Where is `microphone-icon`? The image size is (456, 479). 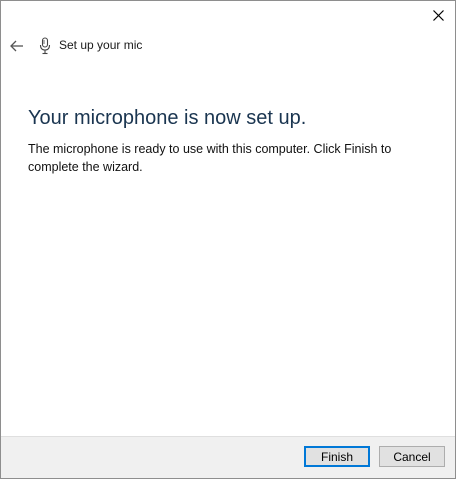
microphone-icon is located at coordinates (45, 46).